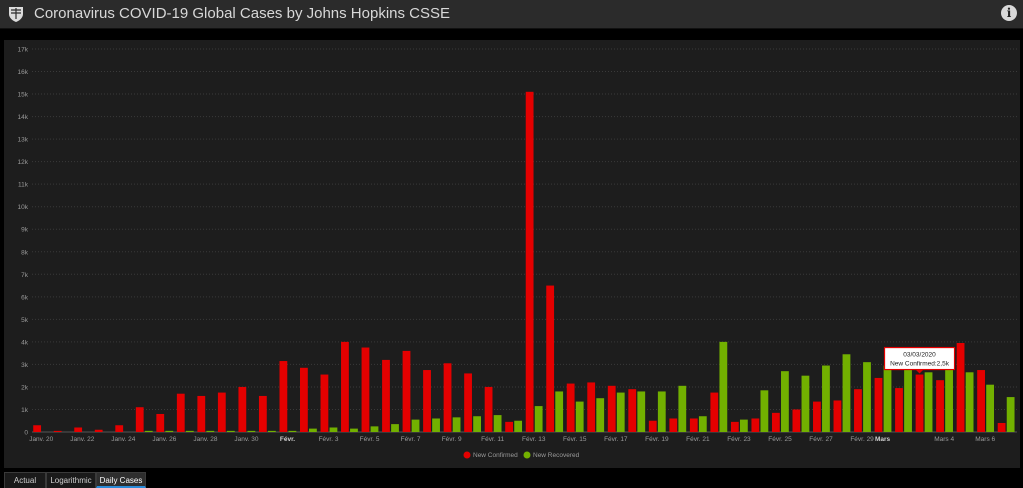 This screenshot has height=488, width=1023. Describe the element at coordinates (246, 439) in the screenshot. I see `x-tick-label: Janv. 30` at that location.